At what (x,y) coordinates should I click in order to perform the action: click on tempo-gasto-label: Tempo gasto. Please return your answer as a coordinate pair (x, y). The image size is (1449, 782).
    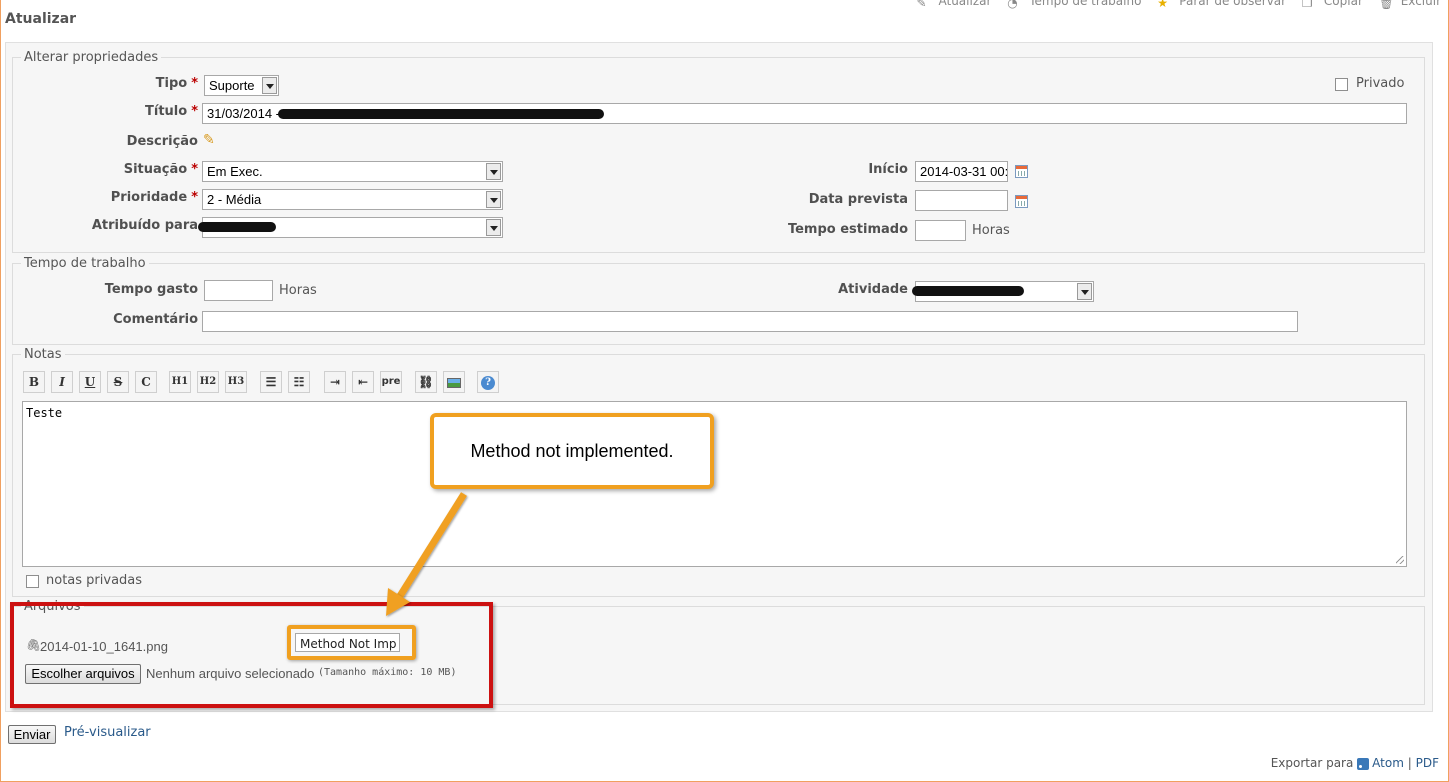
    Looking at the image, I should click on (151, 289).